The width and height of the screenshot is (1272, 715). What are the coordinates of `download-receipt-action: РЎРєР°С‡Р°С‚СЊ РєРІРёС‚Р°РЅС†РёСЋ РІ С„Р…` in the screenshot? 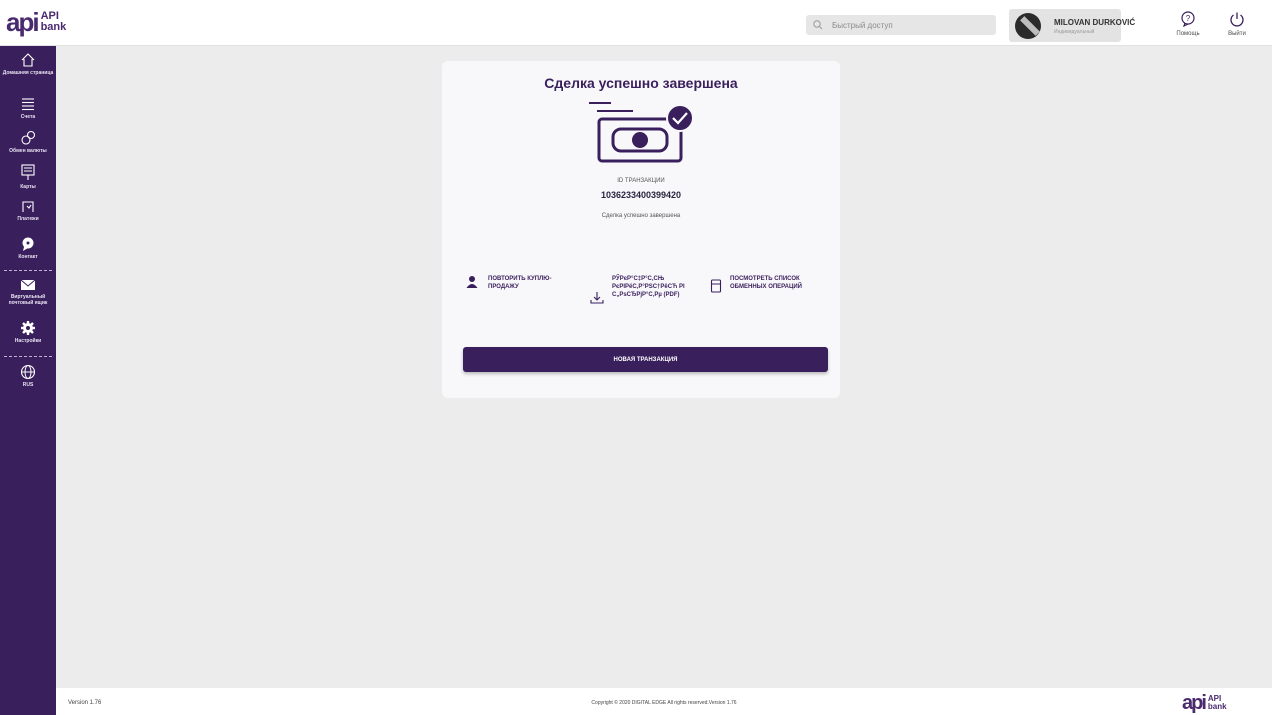 It's located at (645, 290).